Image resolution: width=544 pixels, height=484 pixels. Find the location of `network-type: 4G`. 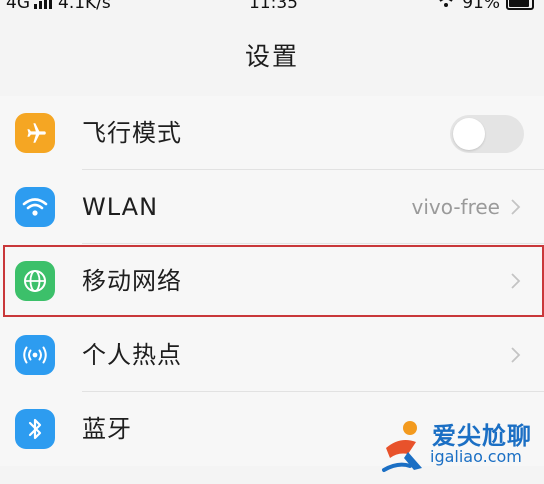

network-type: 4G is located at coordinates (18, 6).